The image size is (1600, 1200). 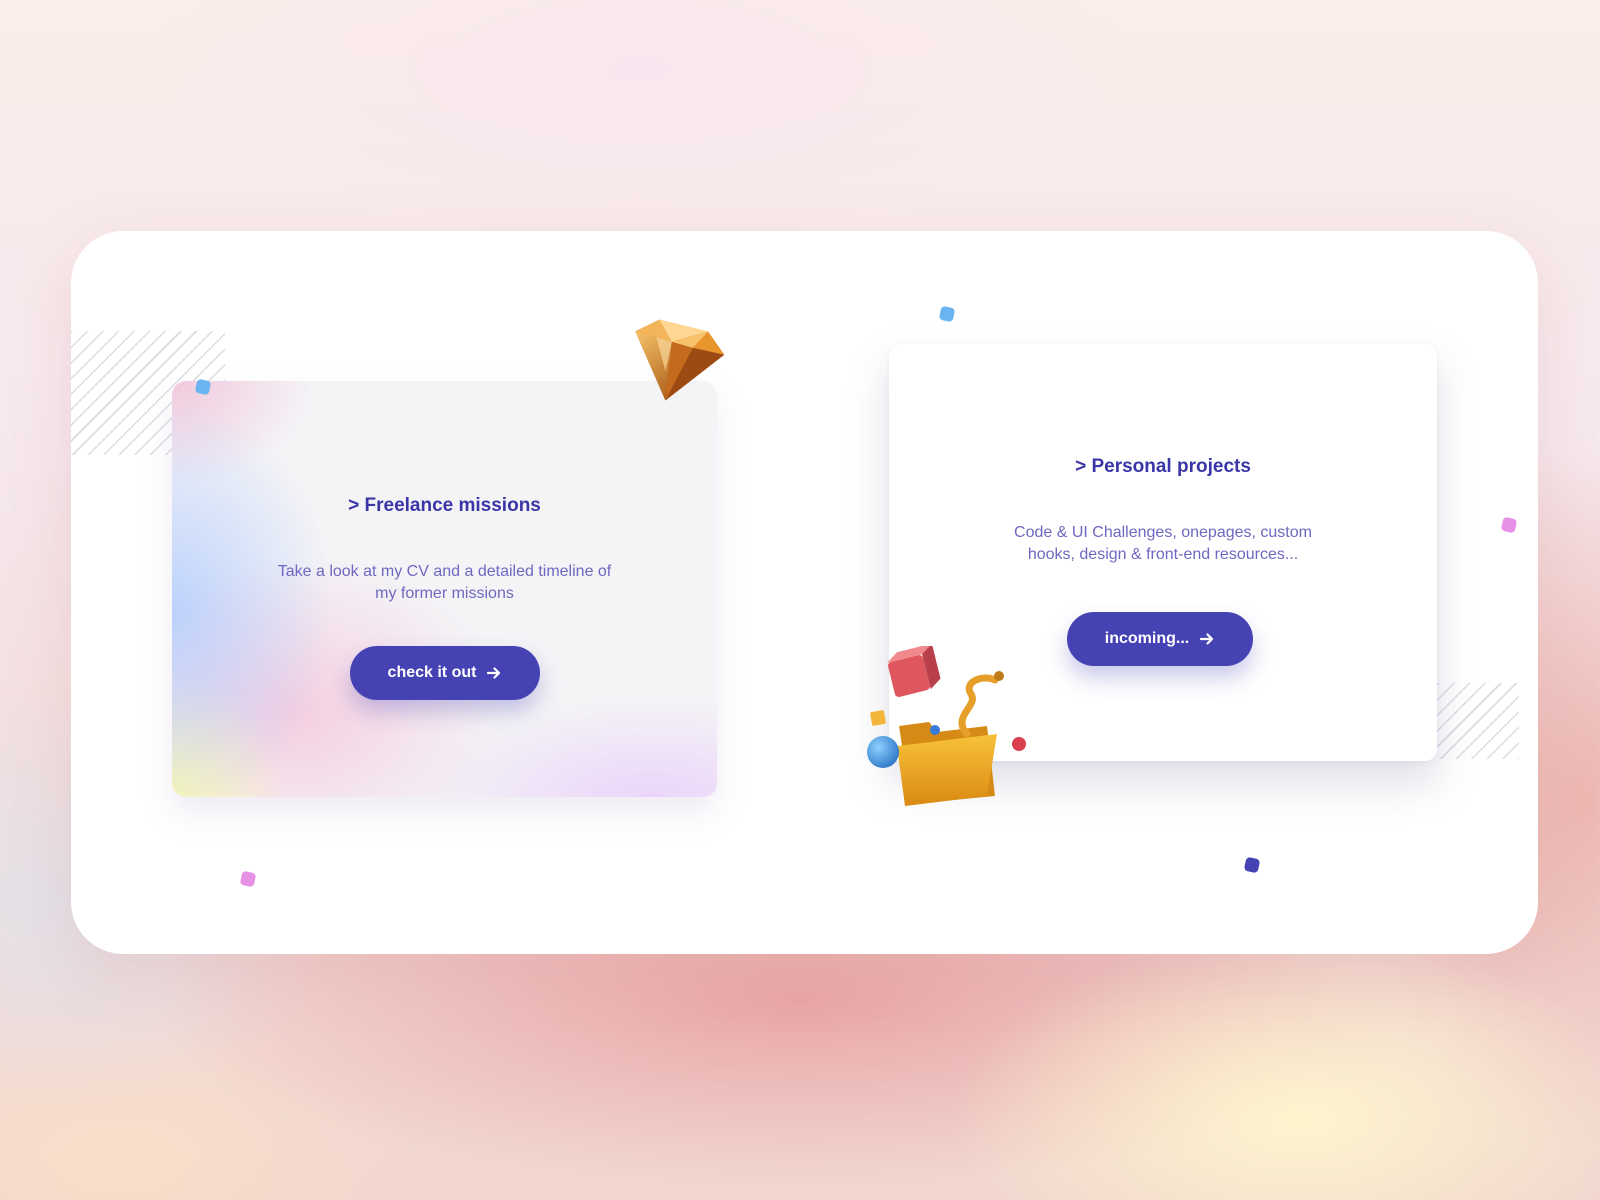 I want to click on confetti-dot-blue, so click(x=947, y=314).